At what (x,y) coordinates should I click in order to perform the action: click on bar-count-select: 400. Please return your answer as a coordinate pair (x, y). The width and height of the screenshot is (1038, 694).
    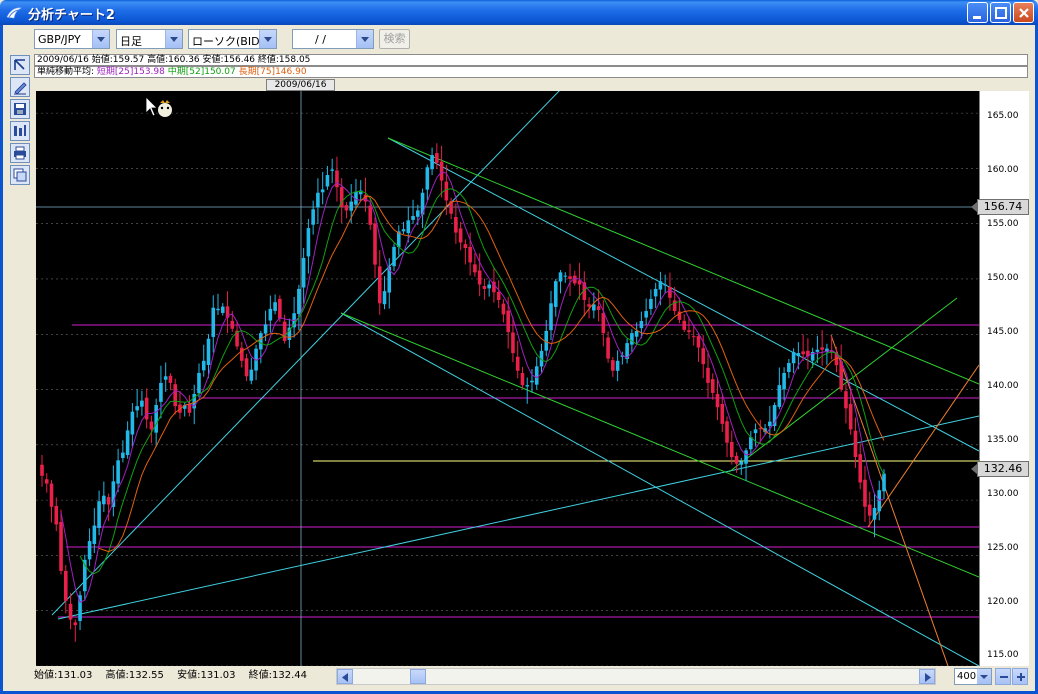
    Looking at the image, I should click on (973, 676).